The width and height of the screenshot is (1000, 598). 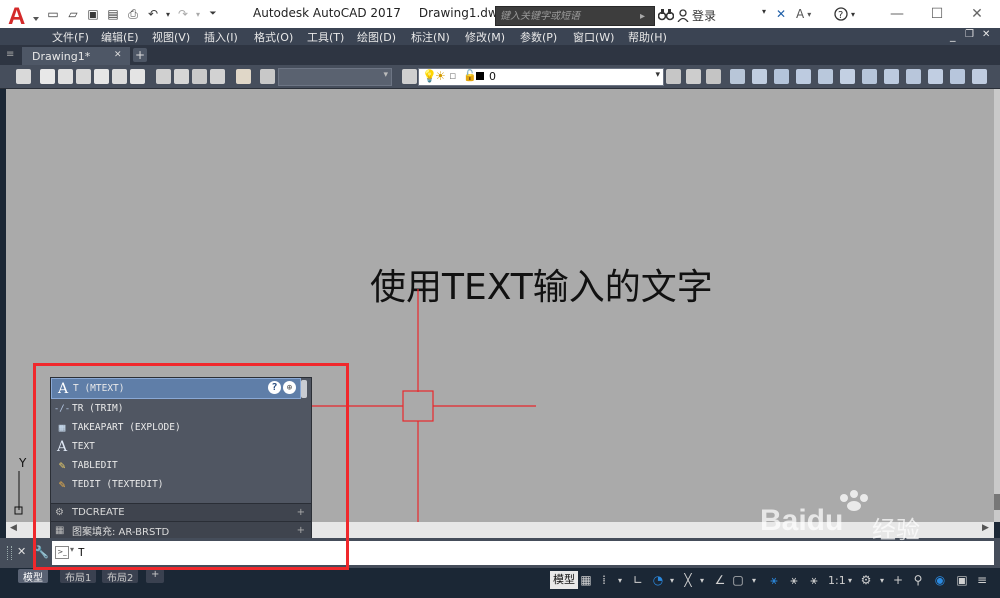 What do you see at coordinates (814, 580) in the screenshot?
I see `annotation-scale-icon: ⚹` at bounding box center [814, 580].